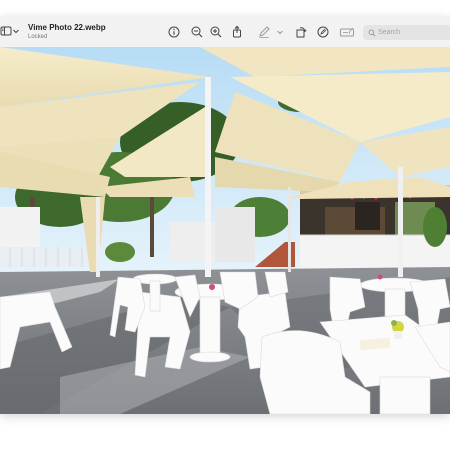 The width and height of the screenshot is (450, 450). I want to click on markup-pen-icon, so click(264, 32).